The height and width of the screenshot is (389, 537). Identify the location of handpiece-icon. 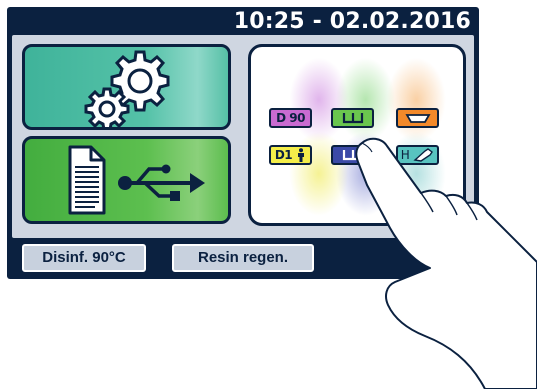
(423, 155).